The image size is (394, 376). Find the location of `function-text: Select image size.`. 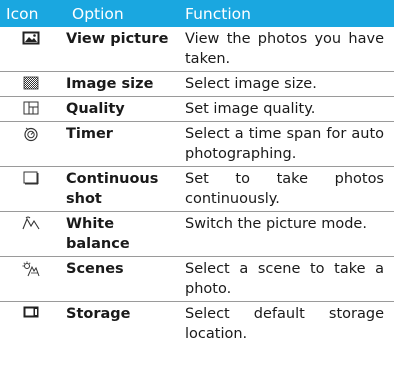

function-text: Select image size. is located at coordinates (251, 84).